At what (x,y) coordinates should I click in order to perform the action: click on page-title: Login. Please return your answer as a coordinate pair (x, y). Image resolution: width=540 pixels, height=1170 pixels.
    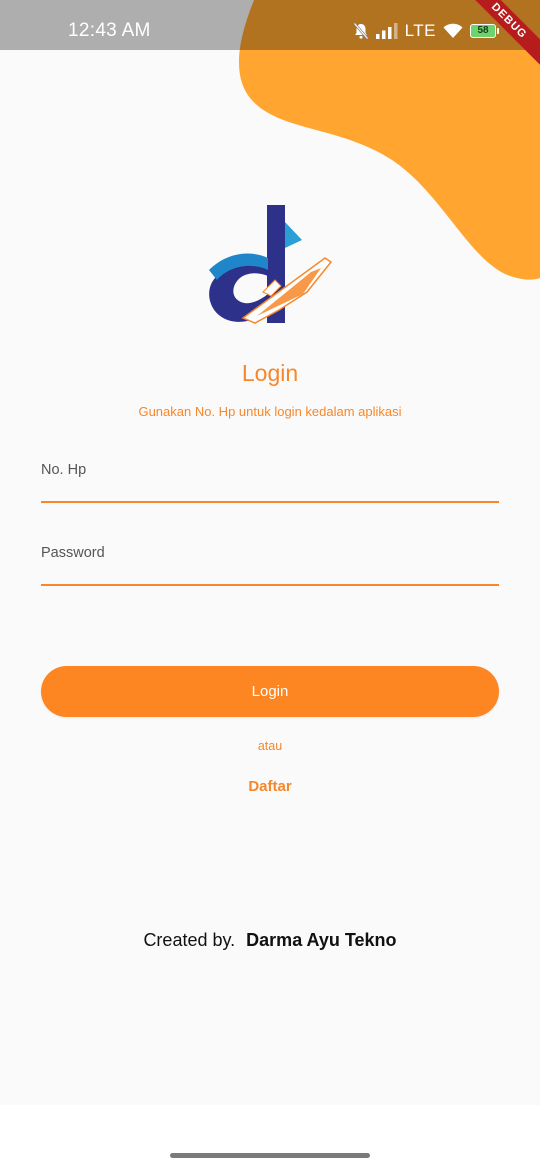
    Looking at the image, I should click on (270, 373).